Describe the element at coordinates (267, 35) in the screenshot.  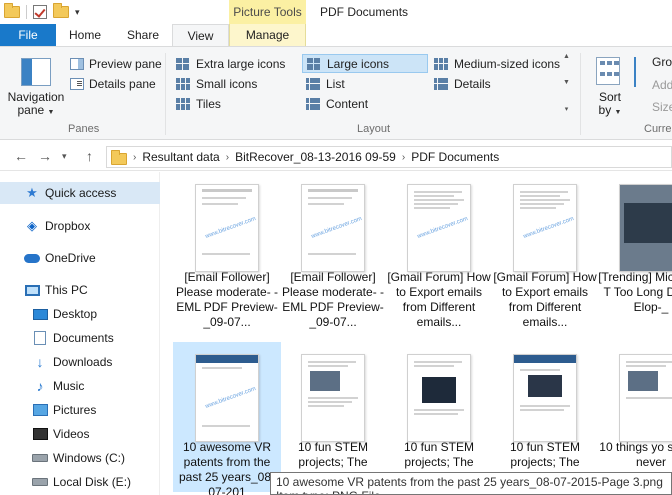
I see `tab-manage: Manage` at that location.